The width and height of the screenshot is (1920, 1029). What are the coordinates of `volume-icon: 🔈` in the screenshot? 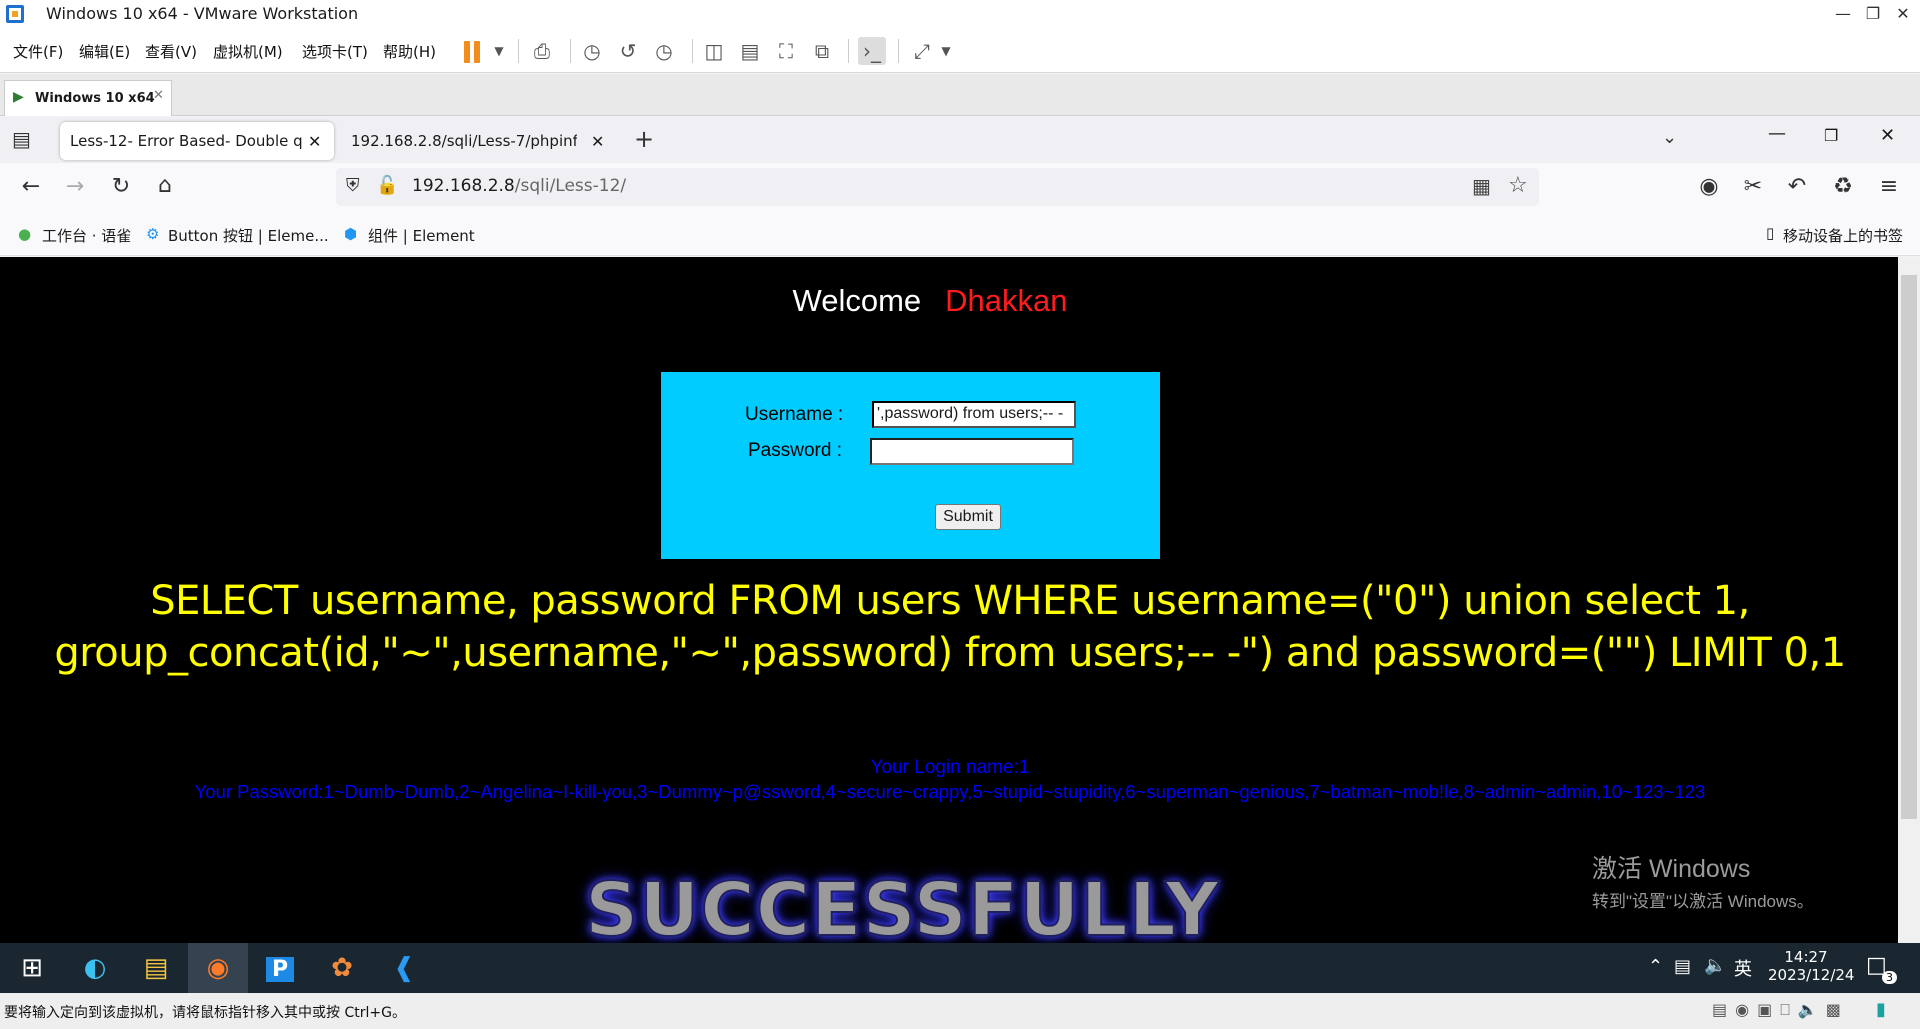 It's located at (1715, 965).